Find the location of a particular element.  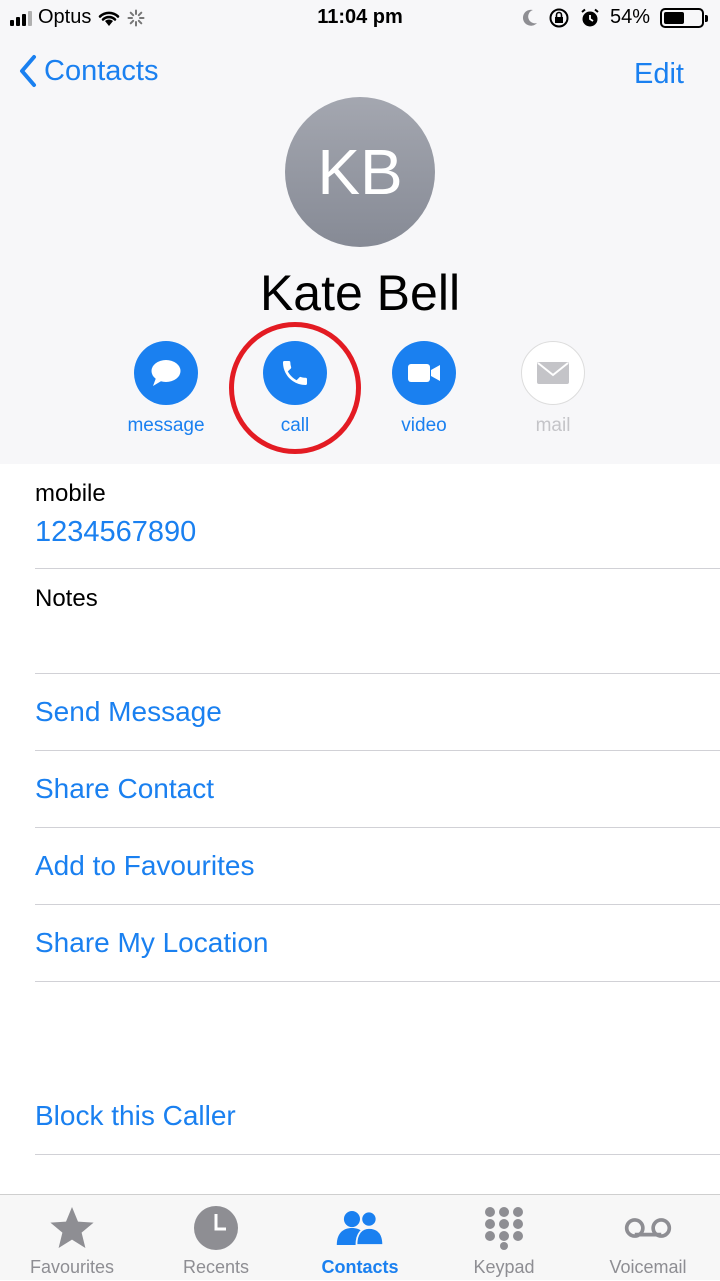

voicemail-icon is located at coordinates (648, 1228).